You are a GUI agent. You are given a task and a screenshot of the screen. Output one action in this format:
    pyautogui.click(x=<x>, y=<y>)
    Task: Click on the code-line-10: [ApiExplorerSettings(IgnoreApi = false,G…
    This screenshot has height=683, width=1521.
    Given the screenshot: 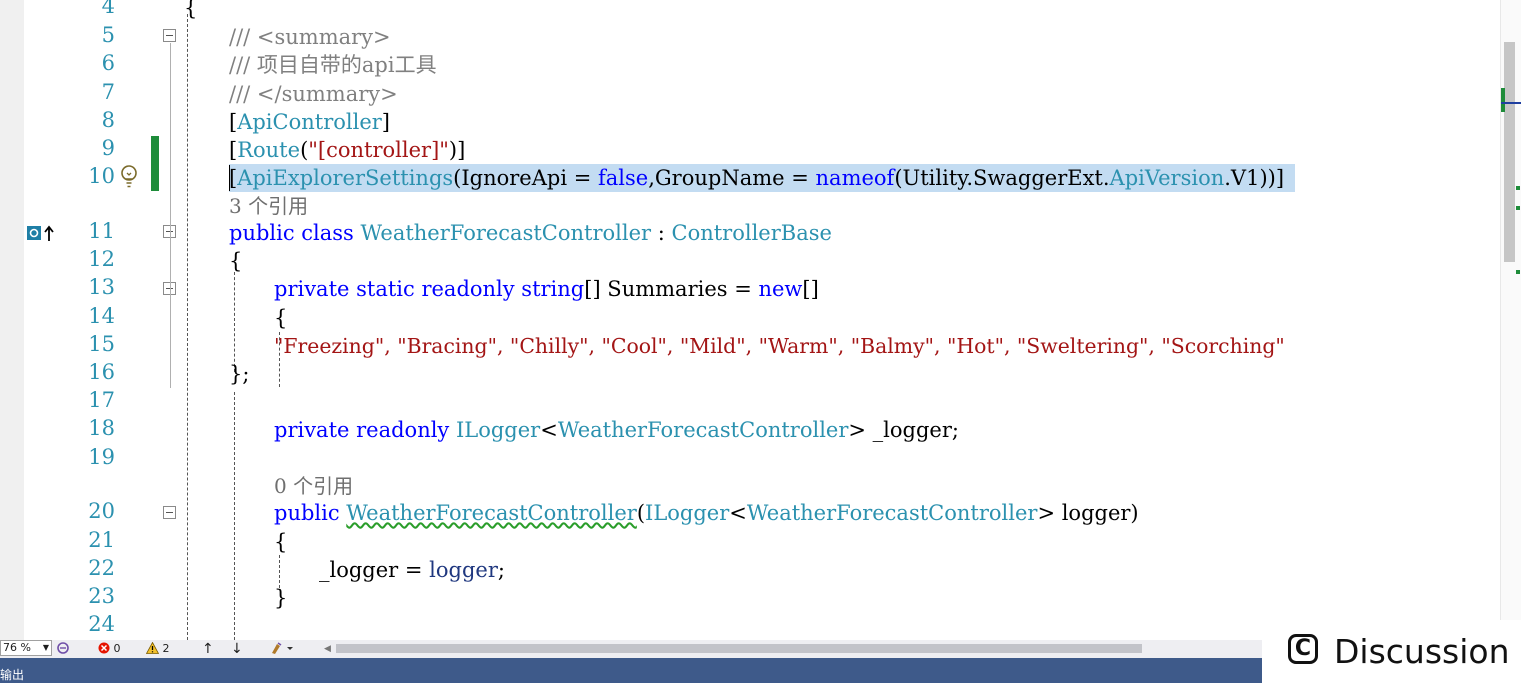 What is the action you would take?
    pyautogui.click(x=756, y=178)
    